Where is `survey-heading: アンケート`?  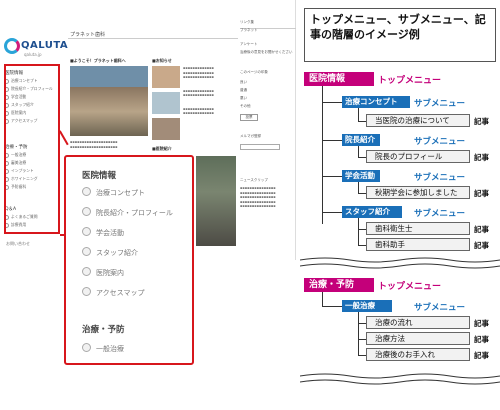
survey-heading: アンケート is located at coordinates (249, 44).